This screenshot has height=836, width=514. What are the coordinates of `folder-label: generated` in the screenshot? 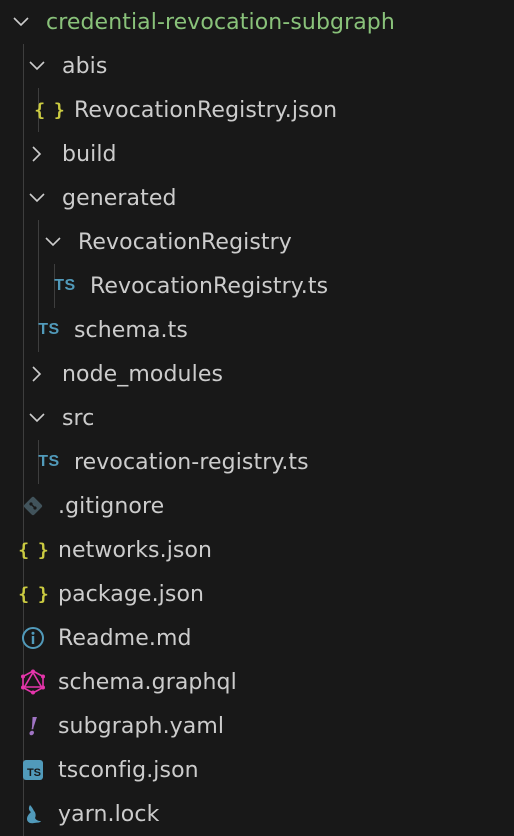 It's located at (119, 198).